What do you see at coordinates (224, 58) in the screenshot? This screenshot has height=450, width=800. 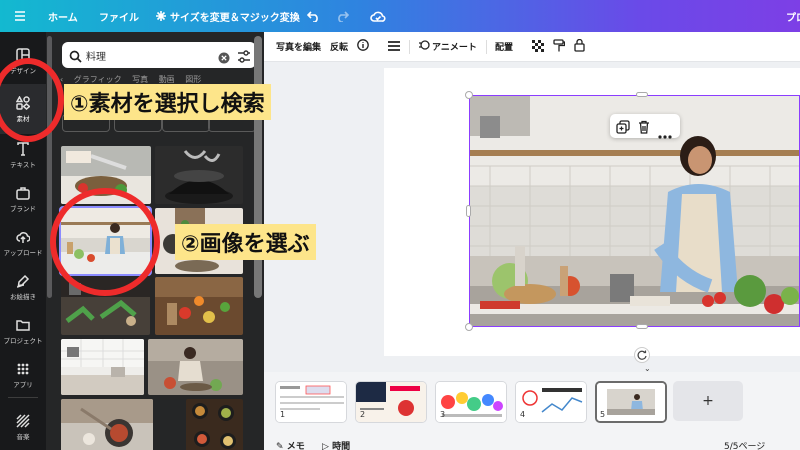 I see `clear-icon` at bounding box center [224, 58].